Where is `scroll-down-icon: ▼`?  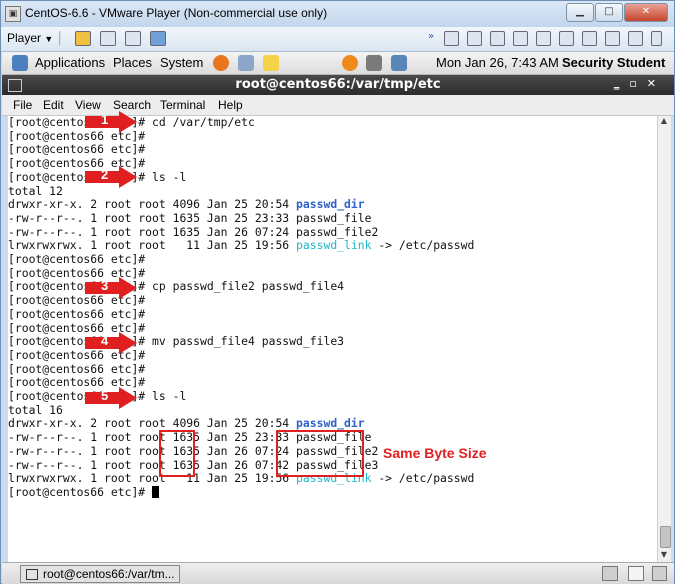 scroll-down-icon: ▼ is located at coordinates (664, 556).